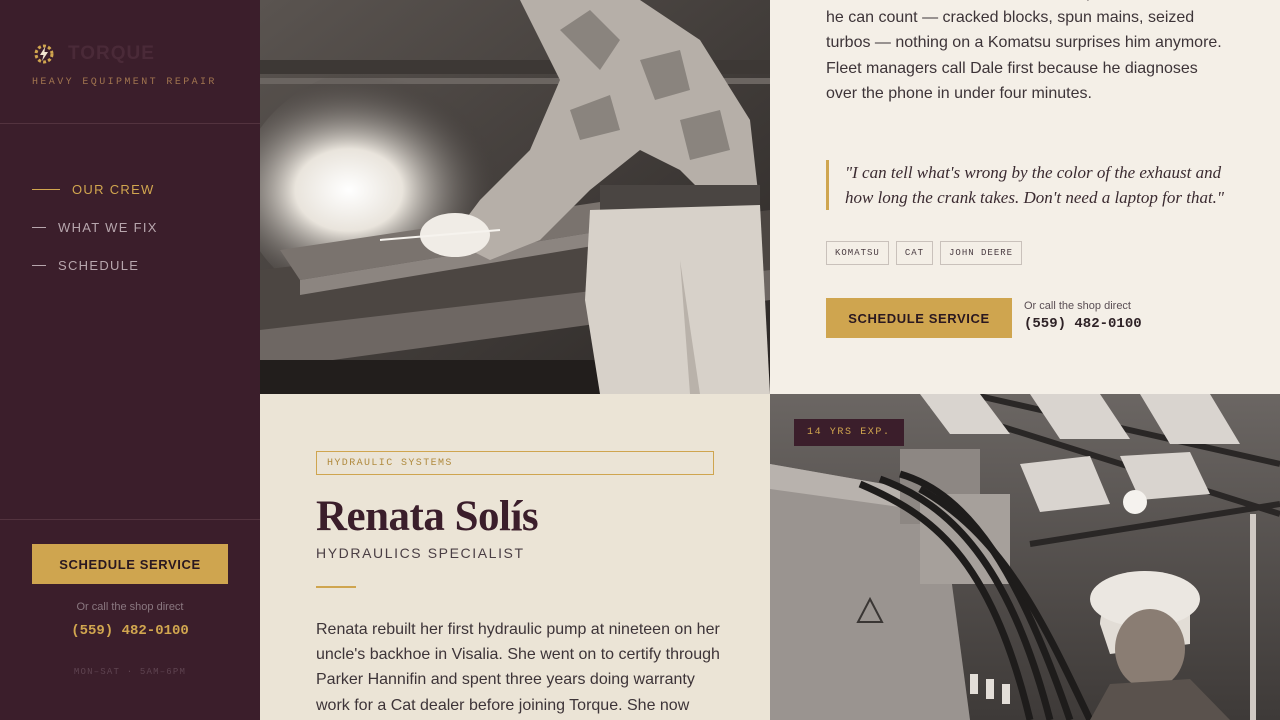 The image size is (1280, 720). What do you see at coordinates (108, 227) in the screenshot?
I see `nav-item-label: WHAT WE FIX` at bounding box center [108, 227].